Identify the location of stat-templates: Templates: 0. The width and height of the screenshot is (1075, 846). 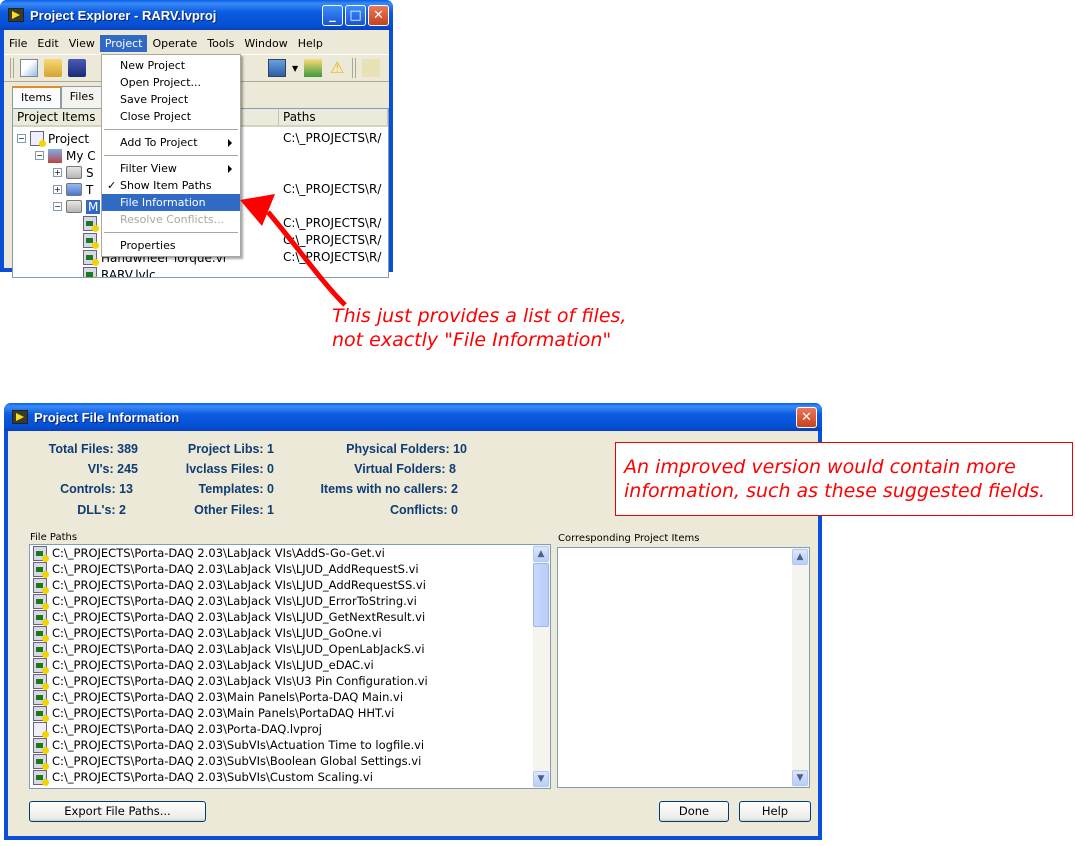
(236, 489).